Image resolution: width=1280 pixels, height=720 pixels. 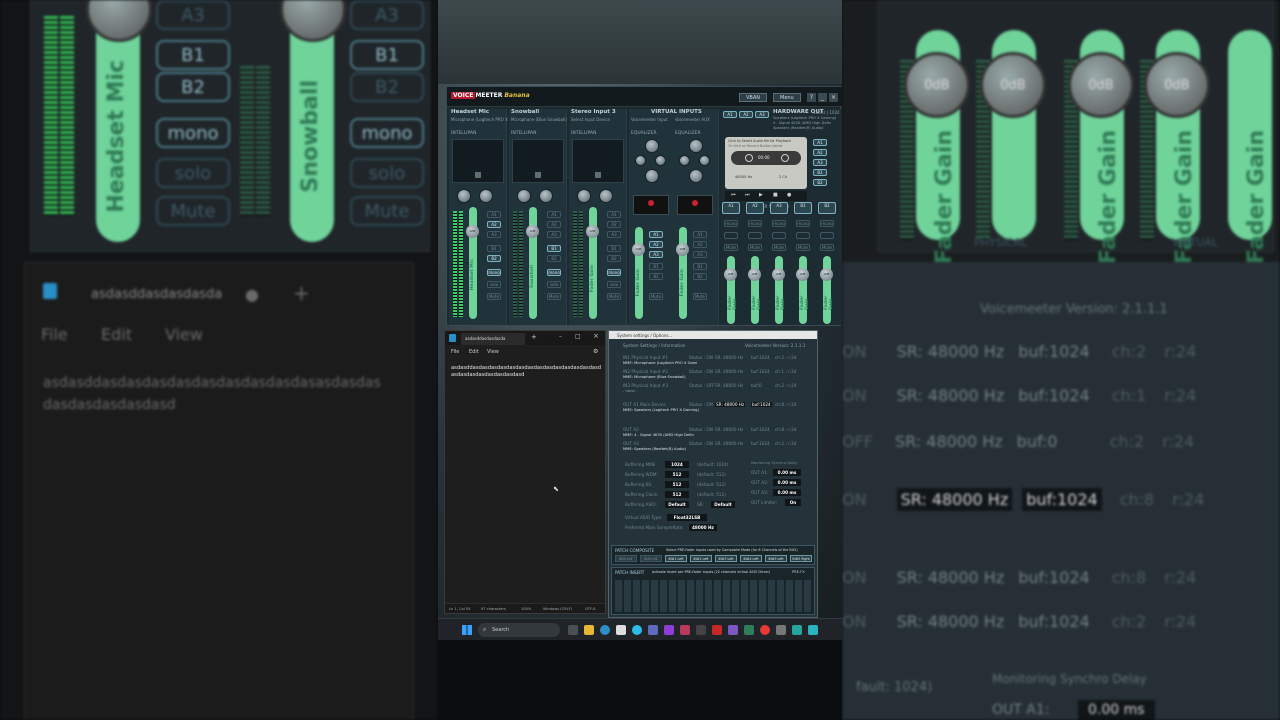 What do you see at coordinates (593, 112) in the screenshot?
I see `strip-name: Stereo Input 3` at bounding box center [593, 112].